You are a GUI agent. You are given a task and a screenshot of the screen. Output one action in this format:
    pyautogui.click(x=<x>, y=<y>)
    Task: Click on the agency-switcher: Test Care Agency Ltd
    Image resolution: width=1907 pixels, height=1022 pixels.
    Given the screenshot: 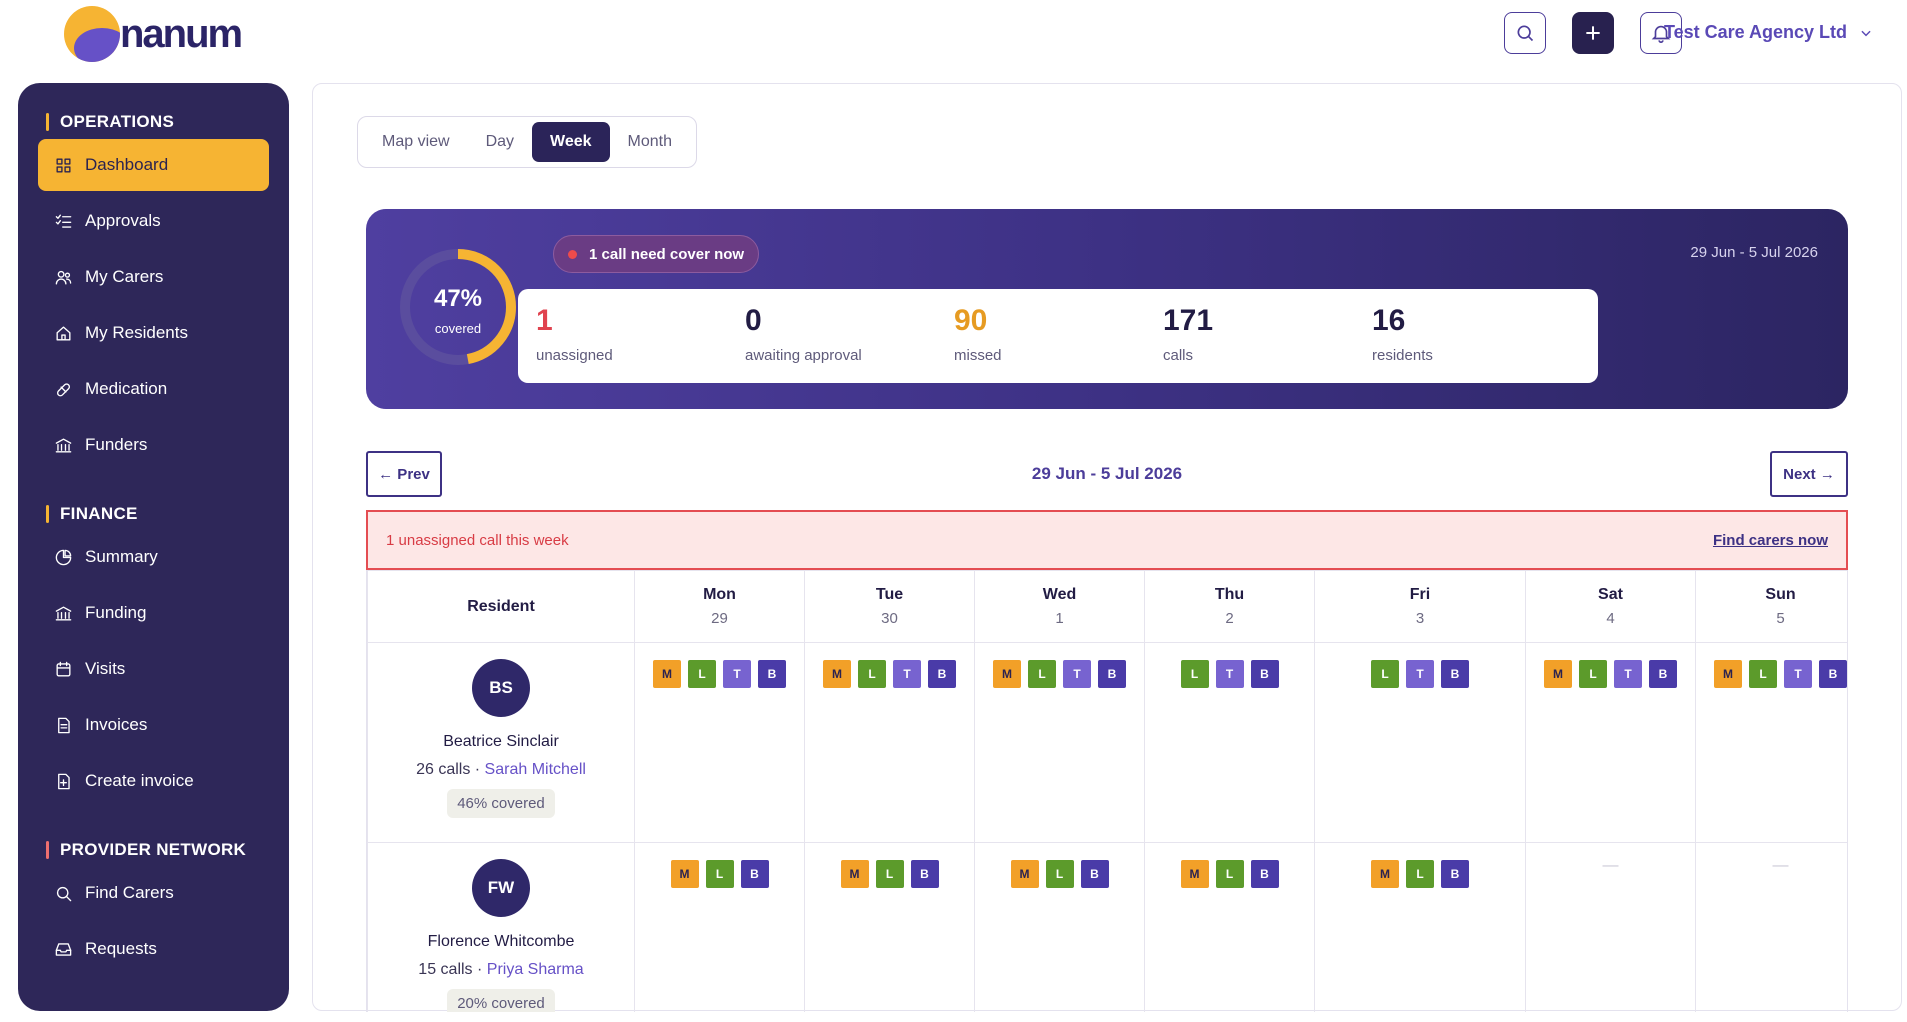 What is the action you would take?
    pyautogui.click(x=1768, y=32)
    